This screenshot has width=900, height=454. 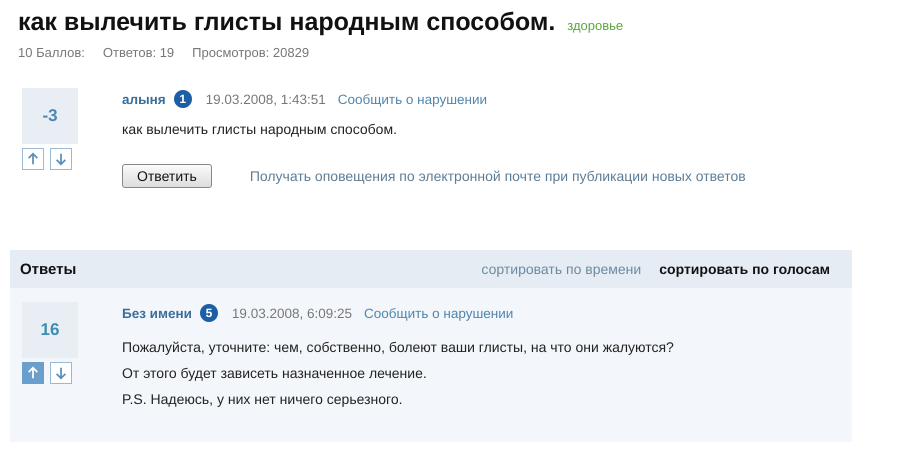 What do you see at coordinates (275, 373) in the screenshot?
I see `post-text: От этого будет зависеть назначенное лечение.` at bounding box center [275, 373].